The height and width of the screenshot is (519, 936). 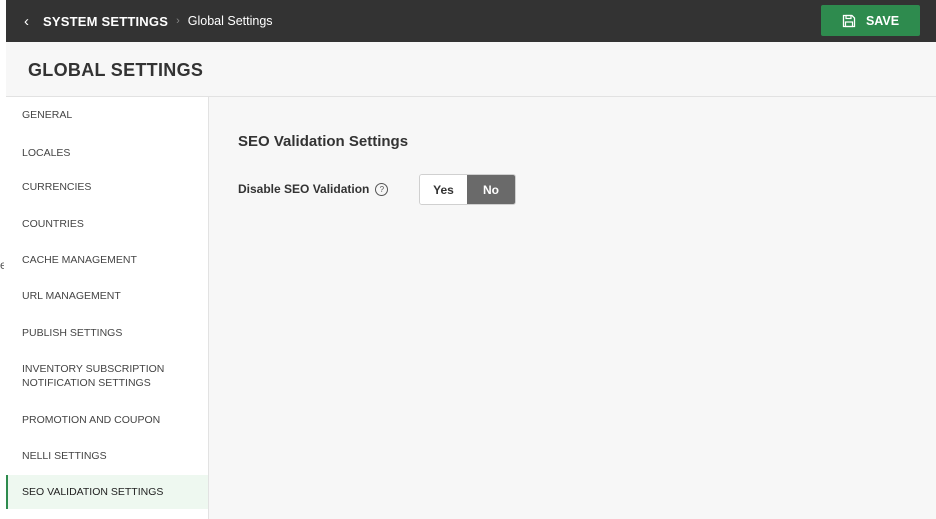 What do you see at coordinates (57, 187) in the screenshot?
I see `sidebar-item-label: CURRENCIES` at bounding box center [57, 187].